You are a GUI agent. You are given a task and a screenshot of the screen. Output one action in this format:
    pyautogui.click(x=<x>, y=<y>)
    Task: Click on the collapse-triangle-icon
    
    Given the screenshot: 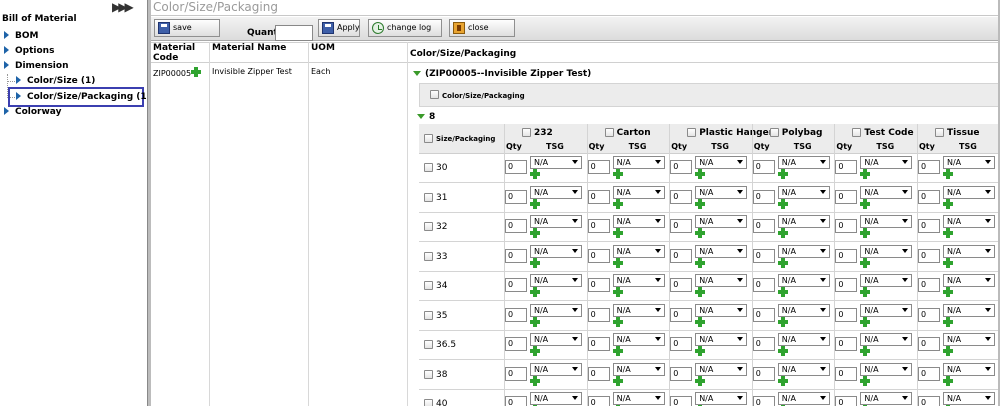 What is the action you would take?
    pyautogui.click(x=417, y=73)
    